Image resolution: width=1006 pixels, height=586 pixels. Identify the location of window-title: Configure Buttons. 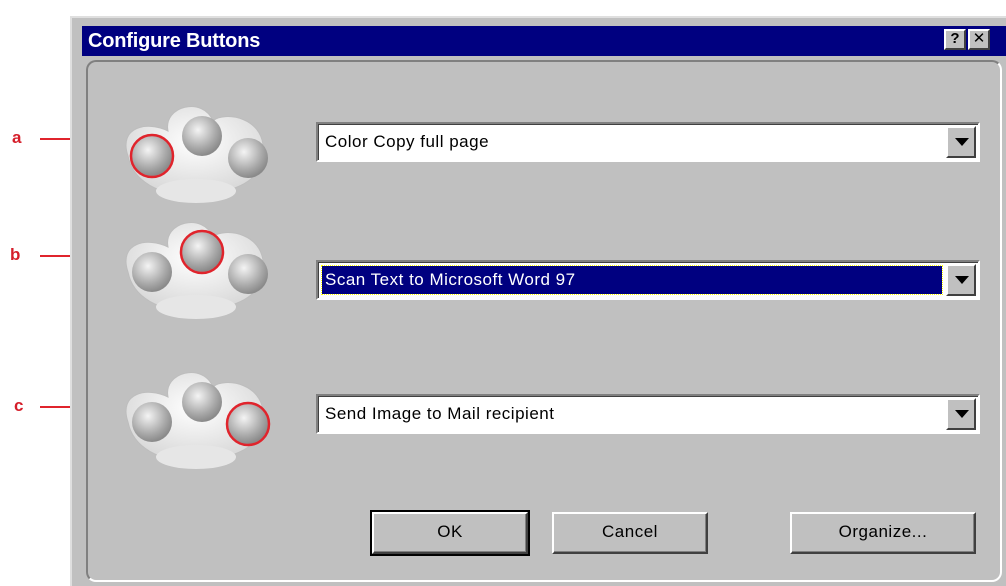
(174, 41).